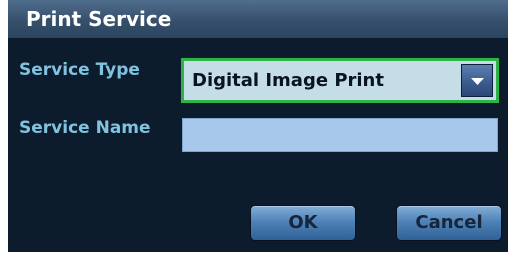  What do you see at coordinates (79, 70) in the screenshot?
I see `service-type-label: Service Type` at bounding box center [79, 70].